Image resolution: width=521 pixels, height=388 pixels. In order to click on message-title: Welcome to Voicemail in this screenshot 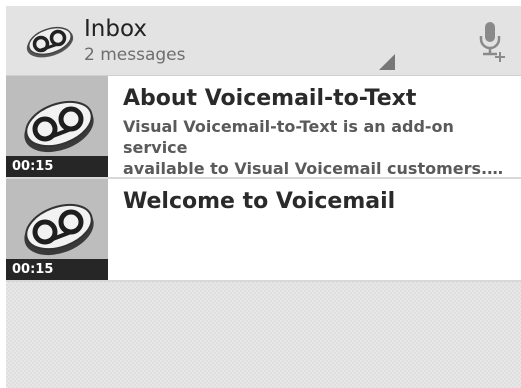, I will do `click(259, 201)`.